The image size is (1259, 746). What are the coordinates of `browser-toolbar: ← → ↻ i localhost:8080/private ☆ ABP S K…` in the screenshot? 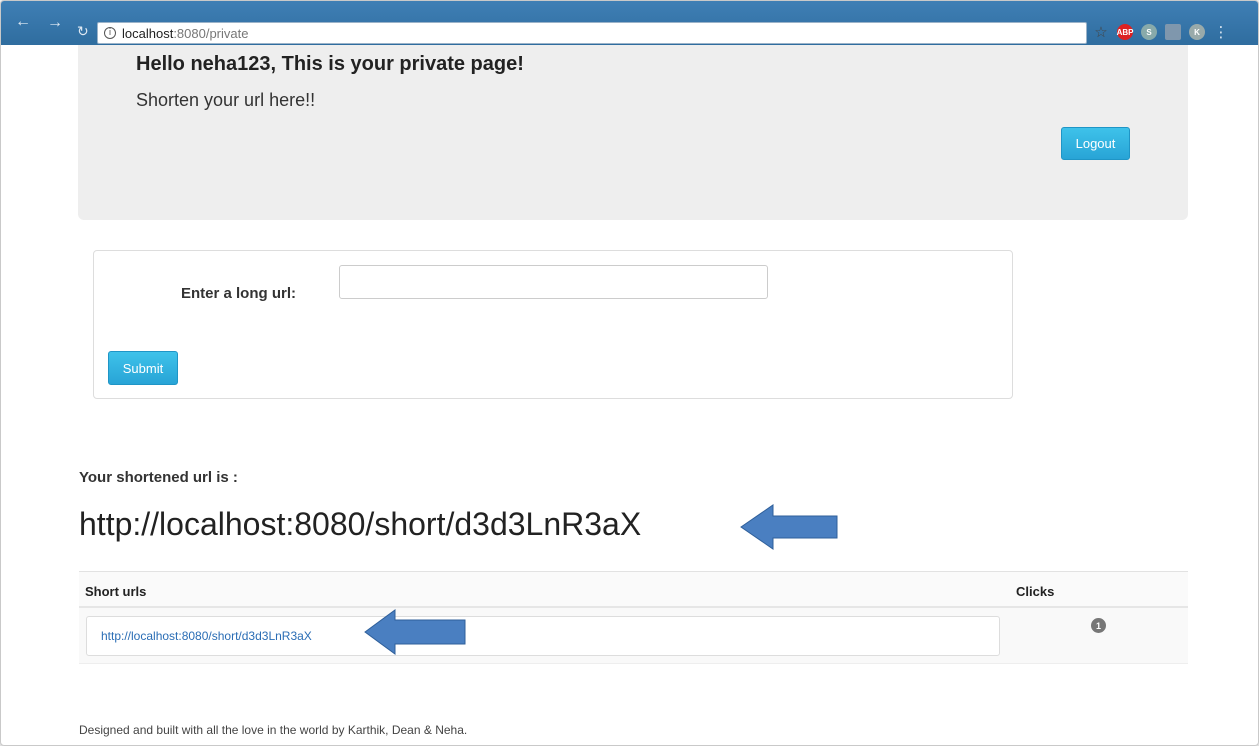 It's located at (629, 23).